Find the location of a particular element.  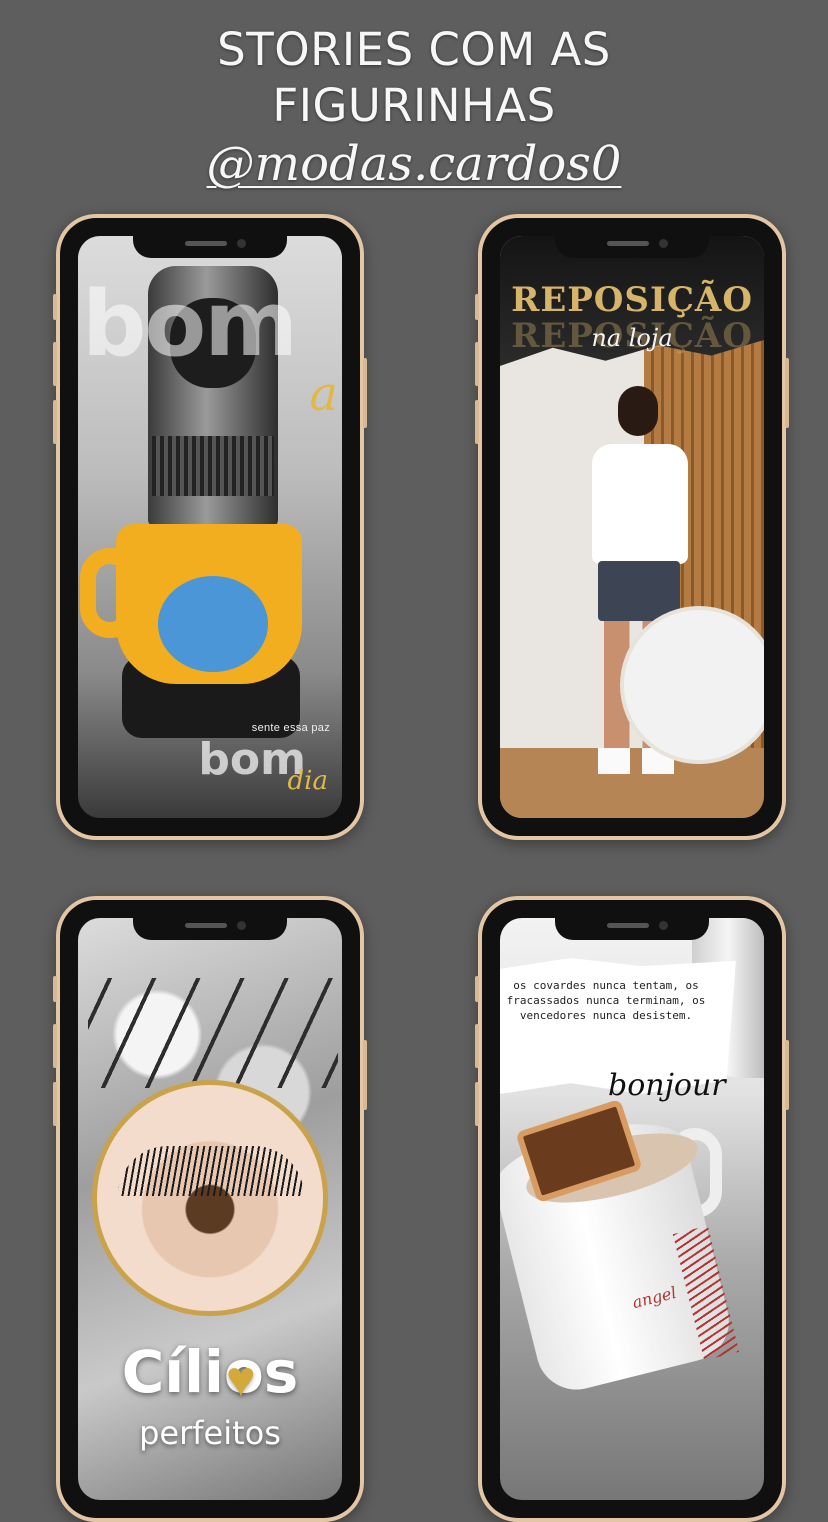

model-shirt is located at coordinates (640, 504).